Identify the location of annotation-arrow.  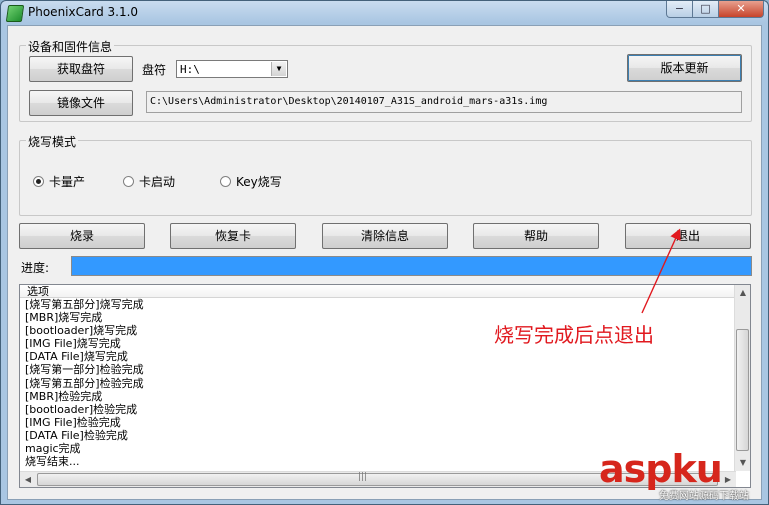
(661, 271).